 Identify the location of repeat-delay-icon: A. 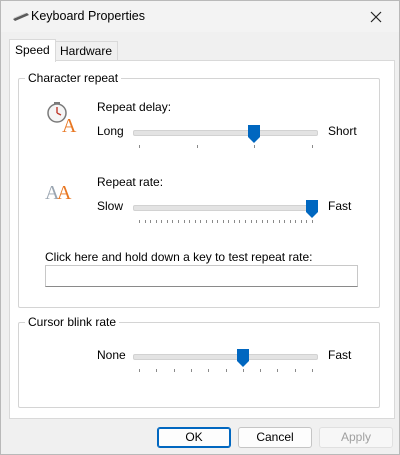
(62, 118).